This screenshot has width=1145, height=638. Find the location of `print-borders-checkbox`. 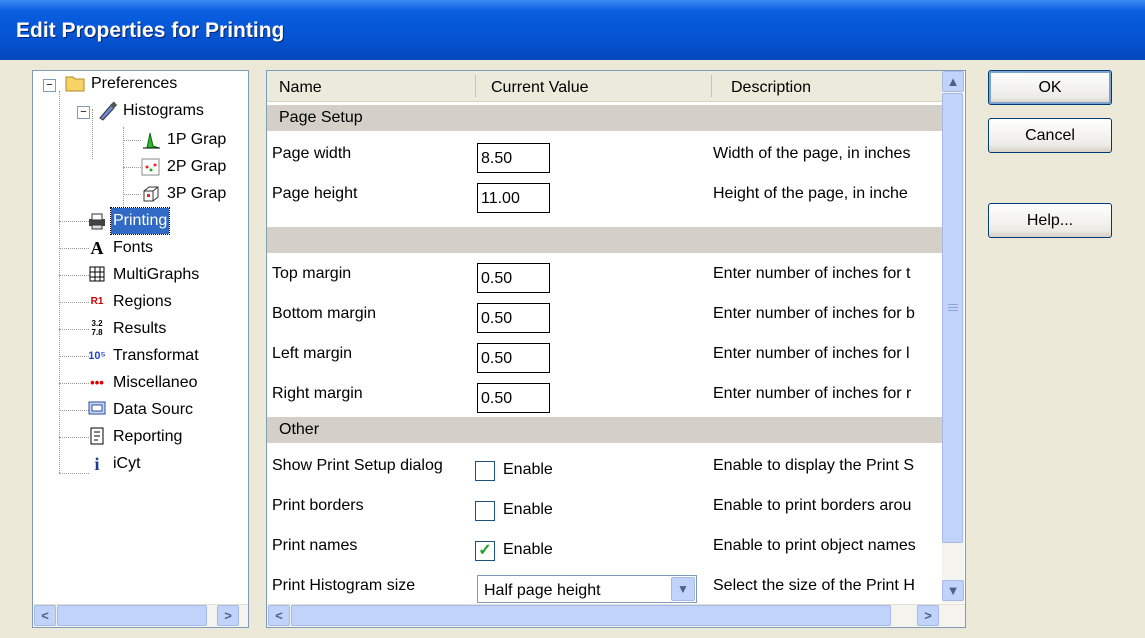

print-borders-checkbox is located at coordinates (485, 511).